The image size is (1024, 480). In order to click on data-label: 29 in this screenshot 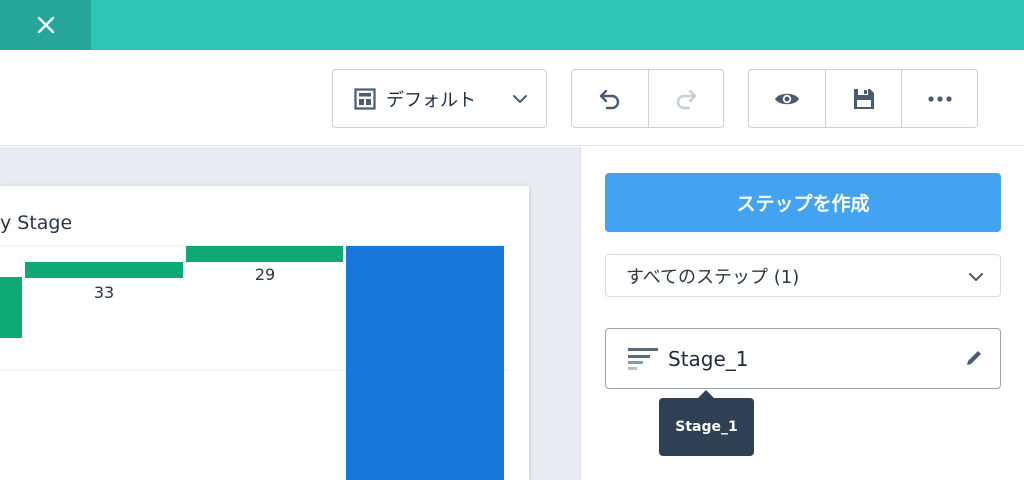, I will do `click(265, 274)`.